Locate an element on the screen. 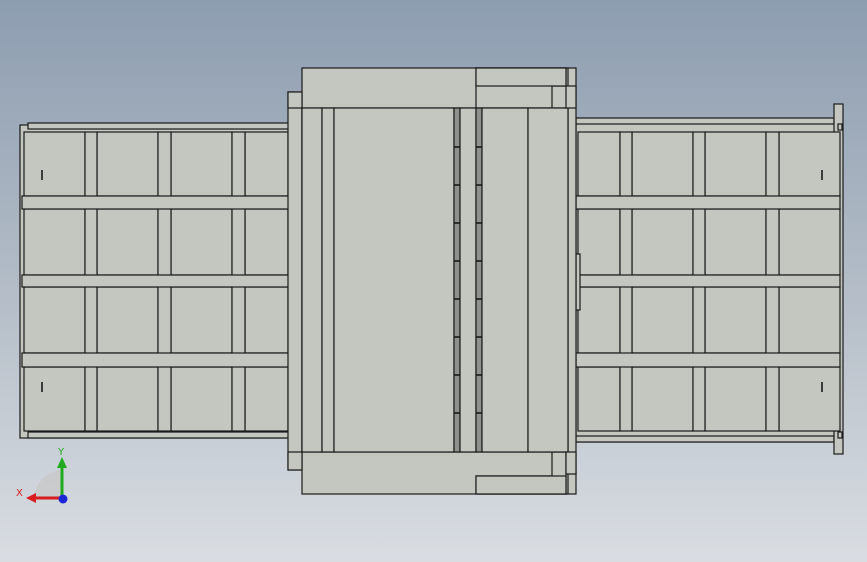  x-axis-arrow-icon is located at coordinates (31, 498).